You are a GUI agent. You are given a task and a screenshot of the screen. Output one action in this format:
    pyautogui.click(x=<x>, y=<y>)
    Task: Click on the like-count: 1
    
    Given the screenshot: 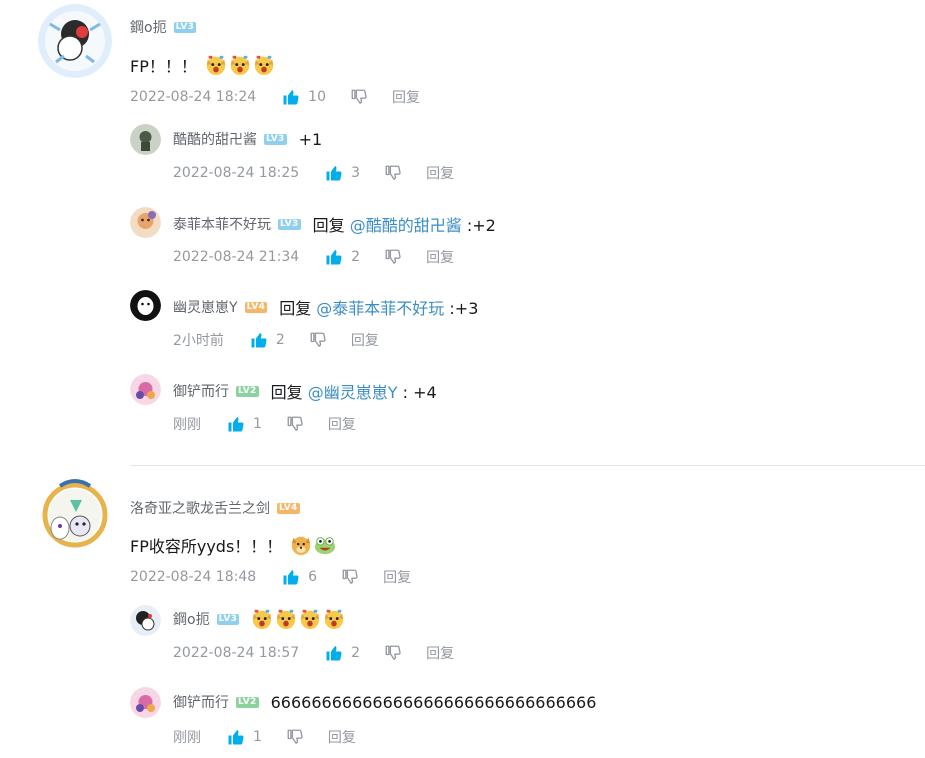 What is the action you would take?
    pyautogui.click(x=257, y=737)
    